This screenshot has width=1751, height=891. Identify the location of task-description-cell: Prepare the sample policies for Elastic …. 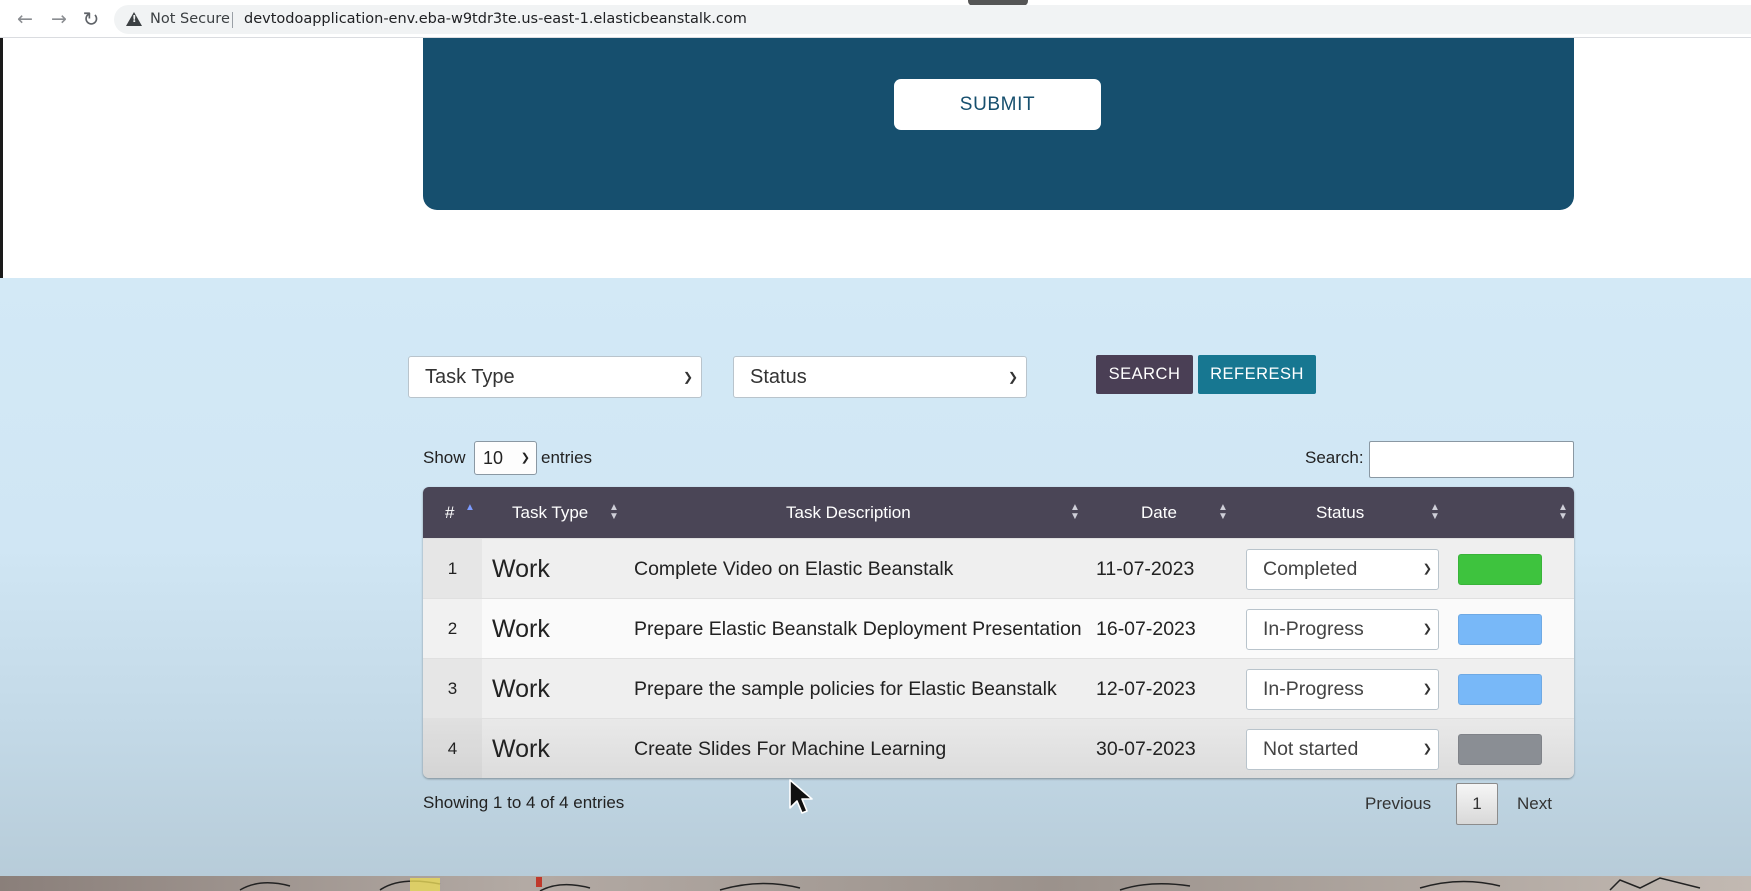
(845, 689).